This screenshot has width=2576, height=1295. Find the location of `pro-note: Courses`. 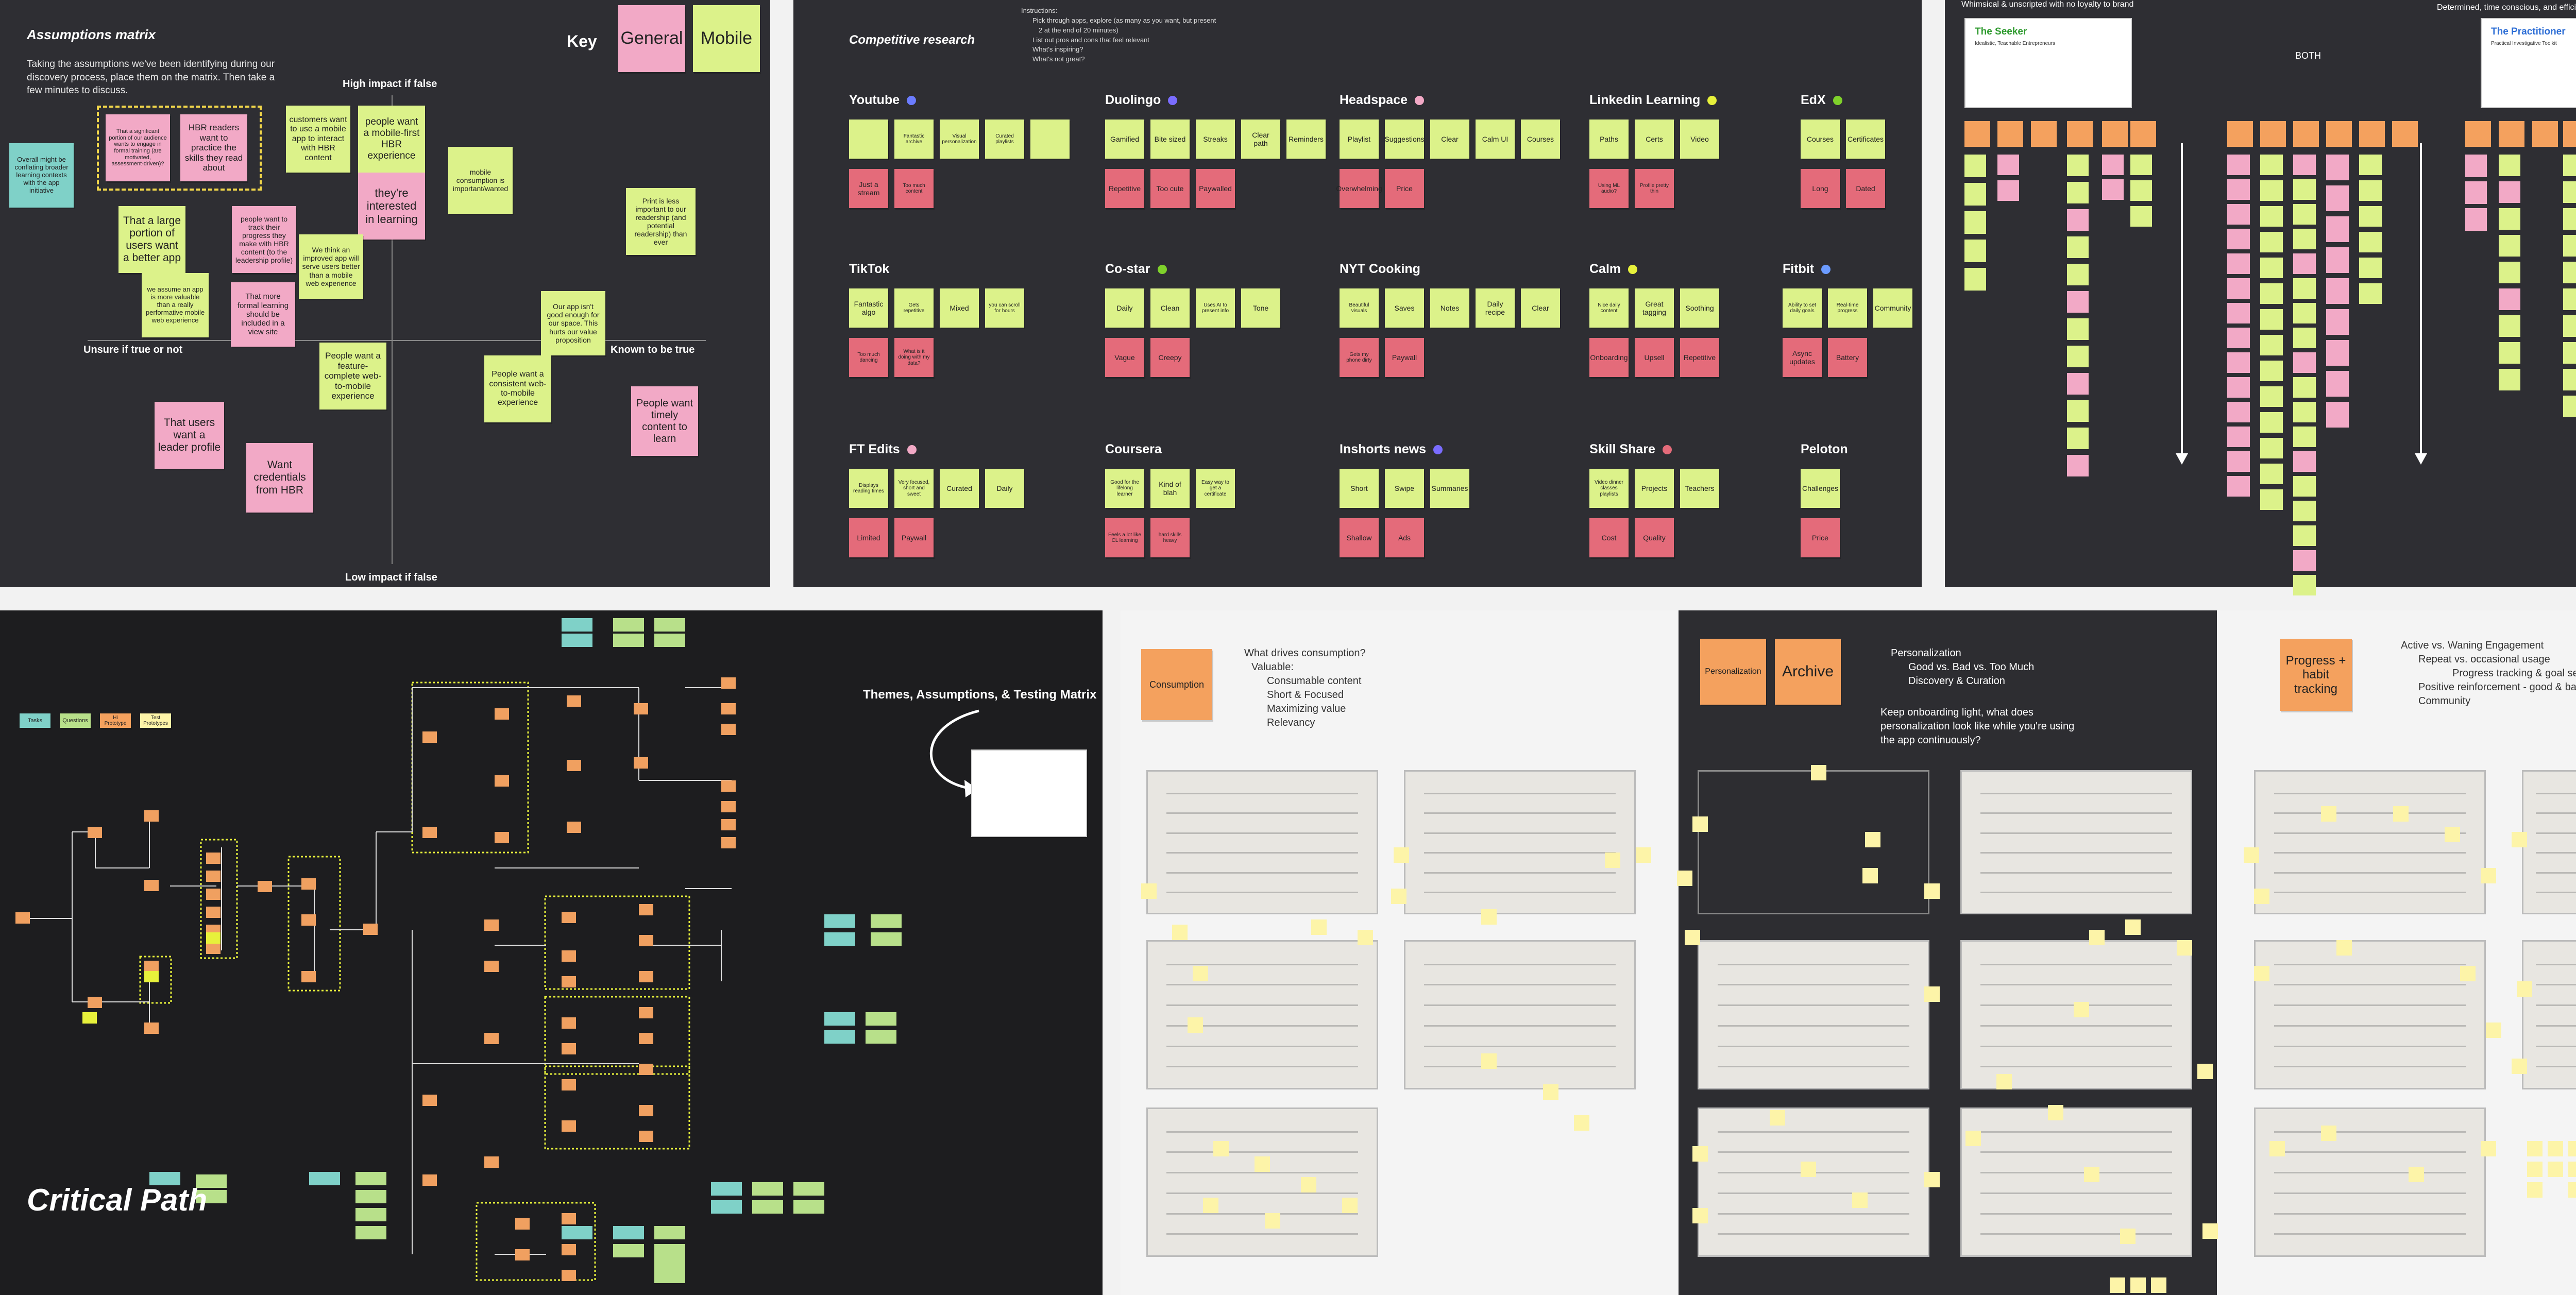

pro-note: Courses is located at coordinates (1820, 139).